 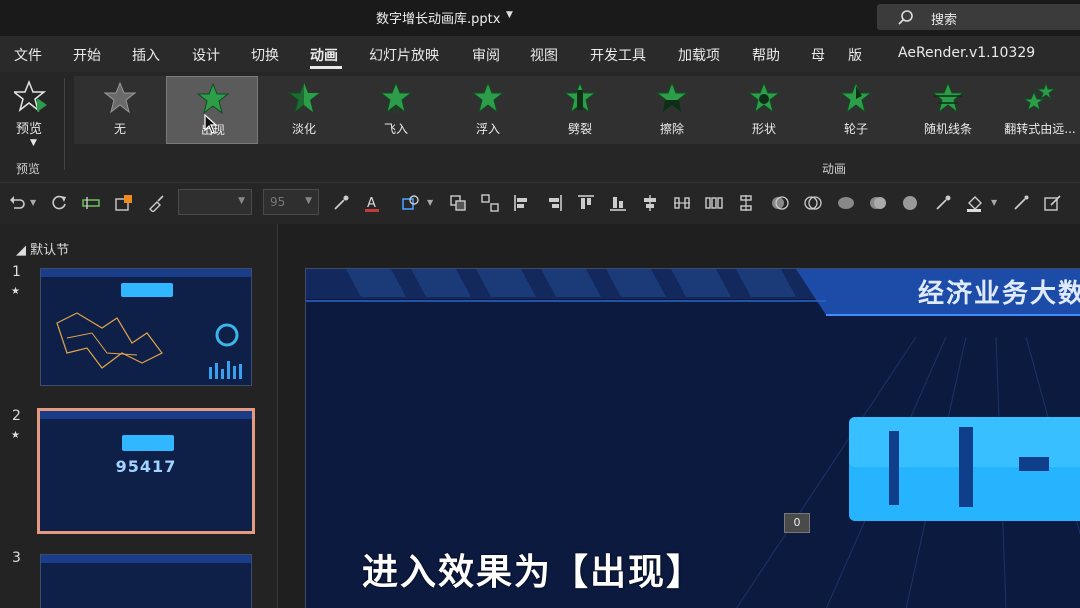 What do you see at coordinates (490, 203) in the screenshot?
I see `ungroup-icon` at bounding box center [490, 203].